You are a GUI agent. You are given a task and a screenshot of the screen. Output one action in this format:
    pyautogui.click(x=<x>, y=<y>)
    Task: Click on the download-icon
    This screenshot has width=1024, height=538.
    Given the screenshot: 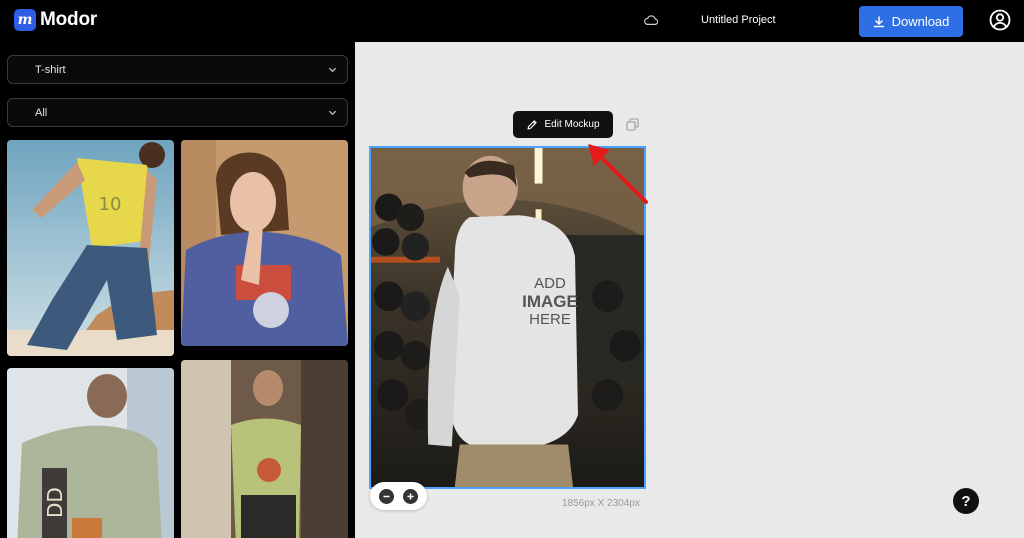 What is the action you would take?
    pyautogui.click(x=878, y=21)
    